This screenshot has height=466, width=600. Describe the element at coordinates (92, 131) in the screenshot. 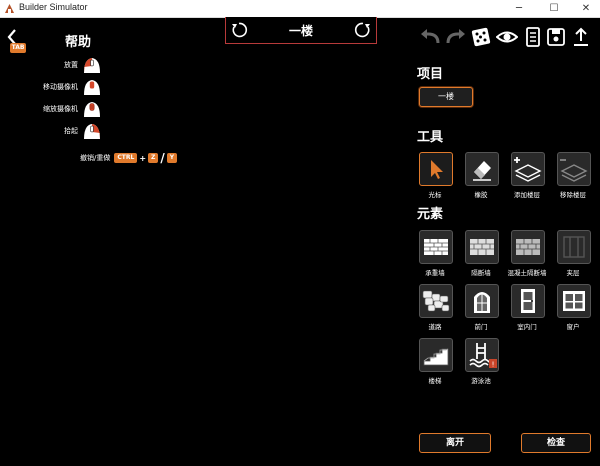

I see `mouse-right-click-icon` at that location.